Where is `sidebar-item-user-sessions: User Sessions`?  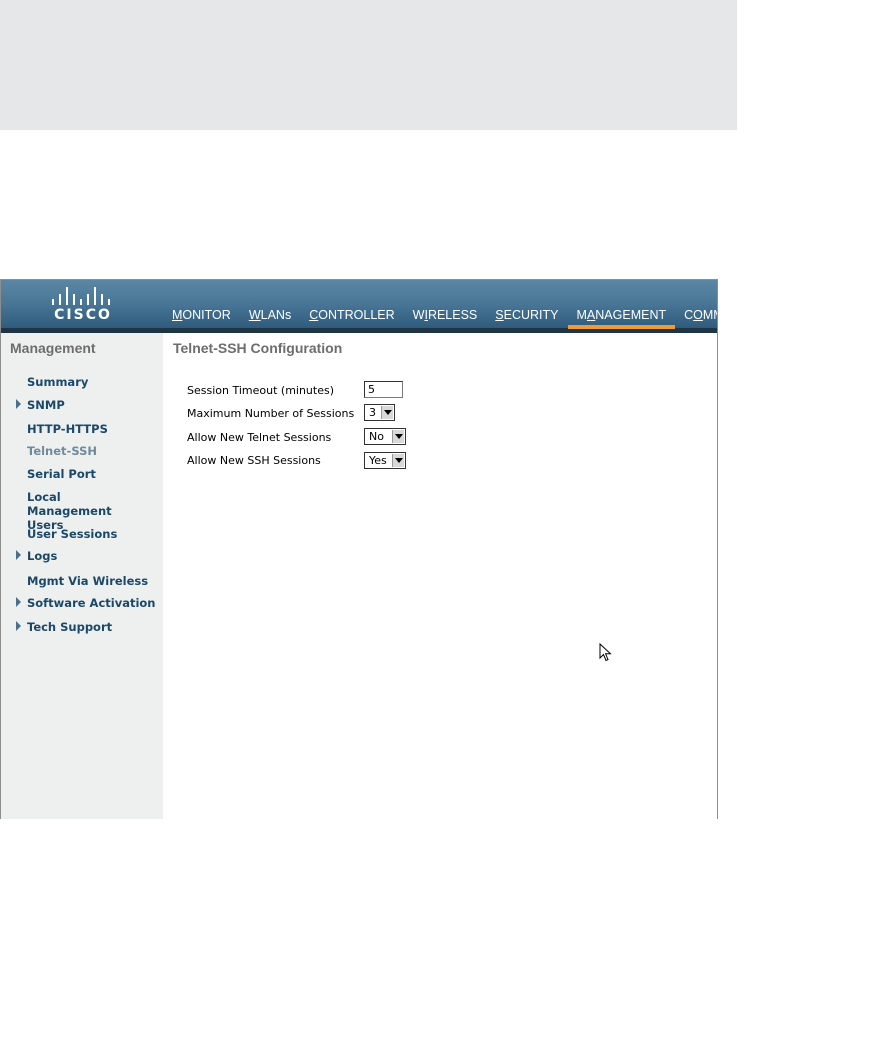 sidebar-item-user-sessions: User Sessions is located at coordinates (92, 534).